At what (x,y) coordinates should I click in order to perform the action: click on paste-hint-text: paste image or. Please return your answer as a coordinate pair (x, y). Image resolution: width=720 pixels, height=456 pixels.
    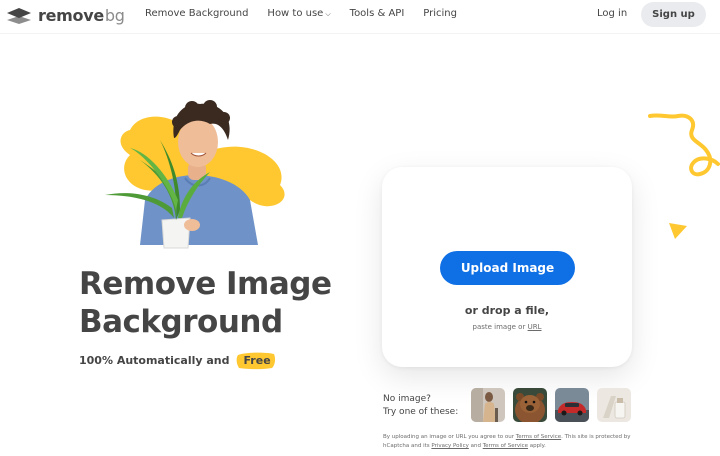
    Looking at the image, I should click on (499, 327).